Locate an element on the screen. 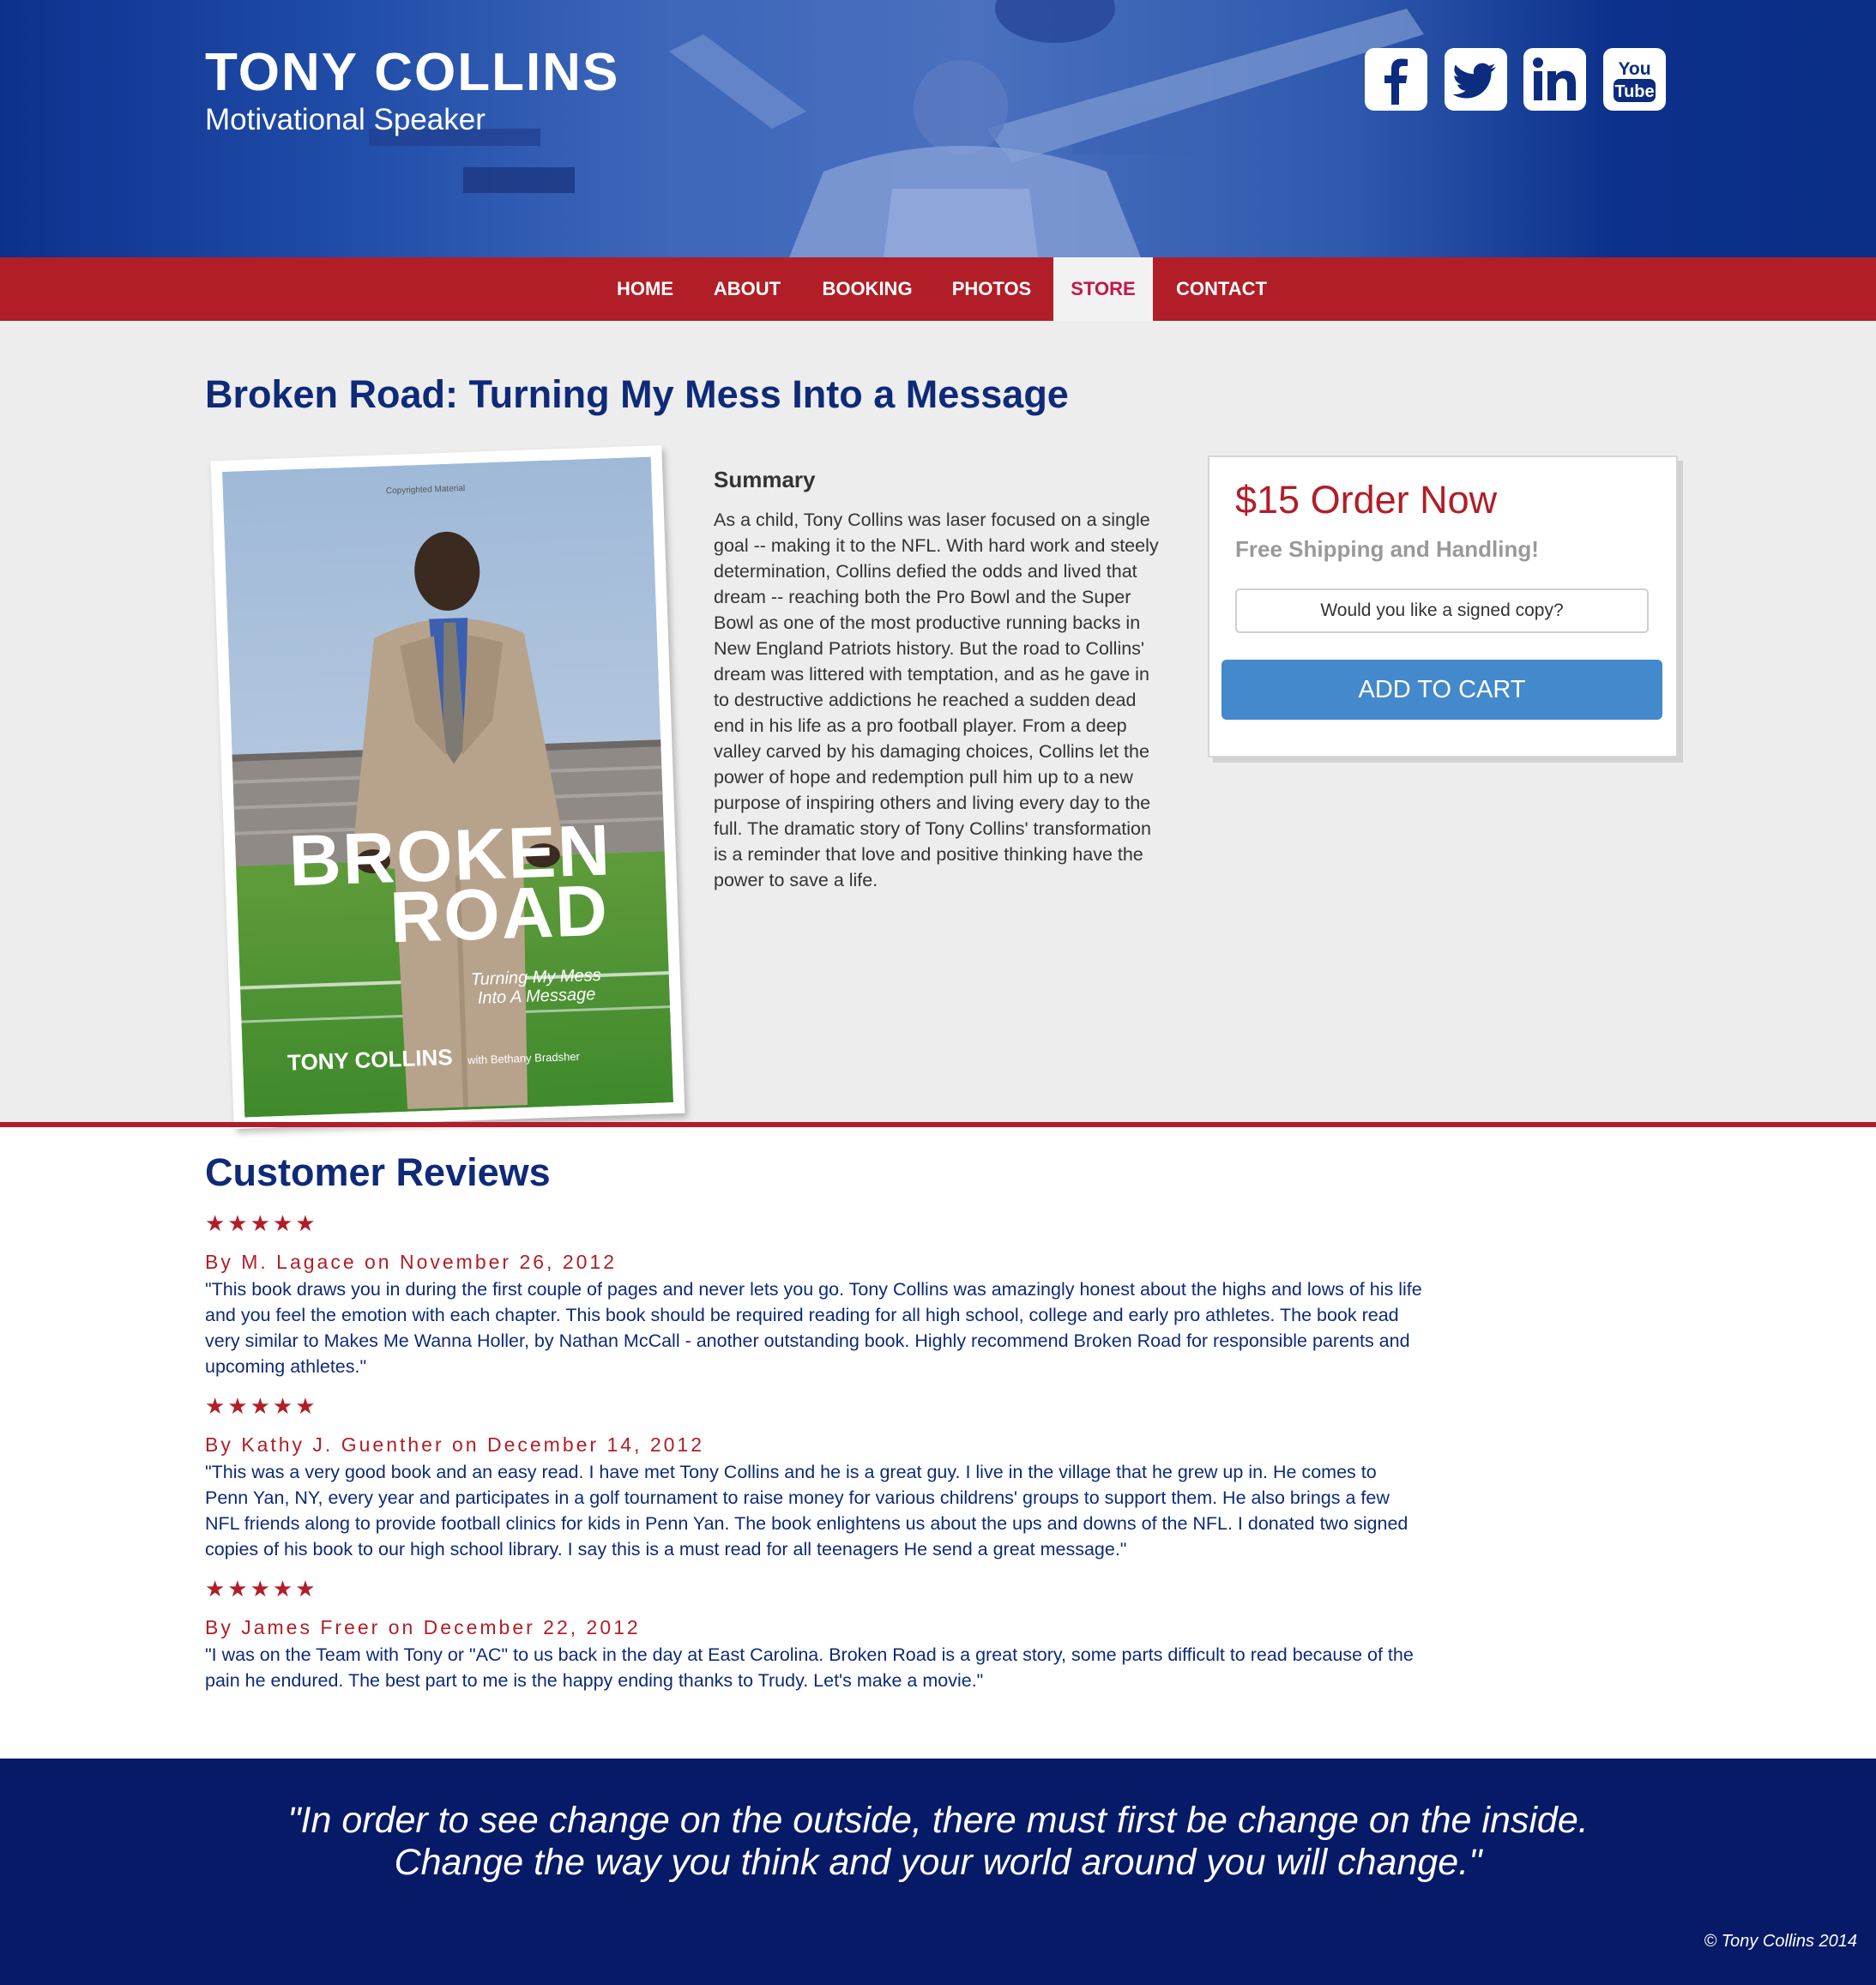 This screenshot has height=1985, width=1876. twitter-icon is located at coordinates (1474, 81).